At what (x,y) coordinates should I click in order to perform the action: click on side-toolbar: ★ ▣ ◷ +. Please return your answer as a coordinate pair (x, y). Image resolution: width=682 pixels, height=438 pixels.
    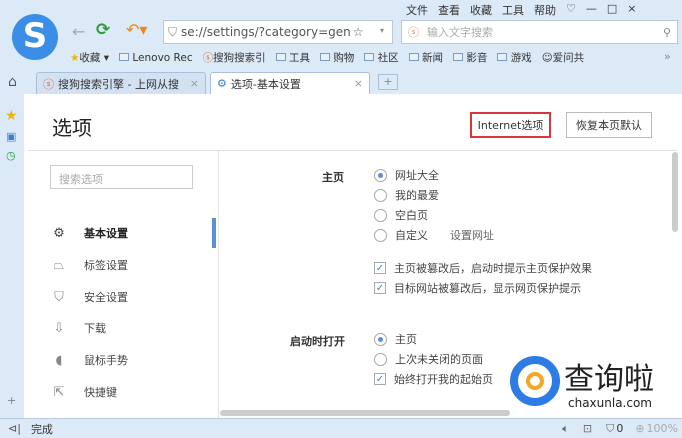
    Looking at the image, I should click on (12, 256).